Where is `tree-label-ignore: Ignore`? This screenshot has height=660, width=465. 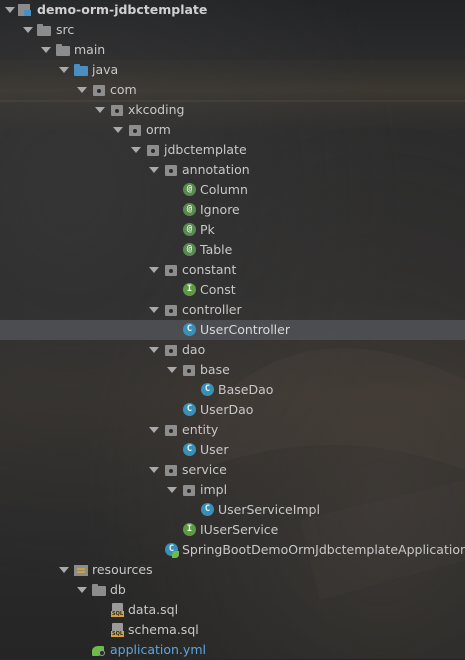 tree-label-ignore: Ignore is located at coordinates (220, 209).